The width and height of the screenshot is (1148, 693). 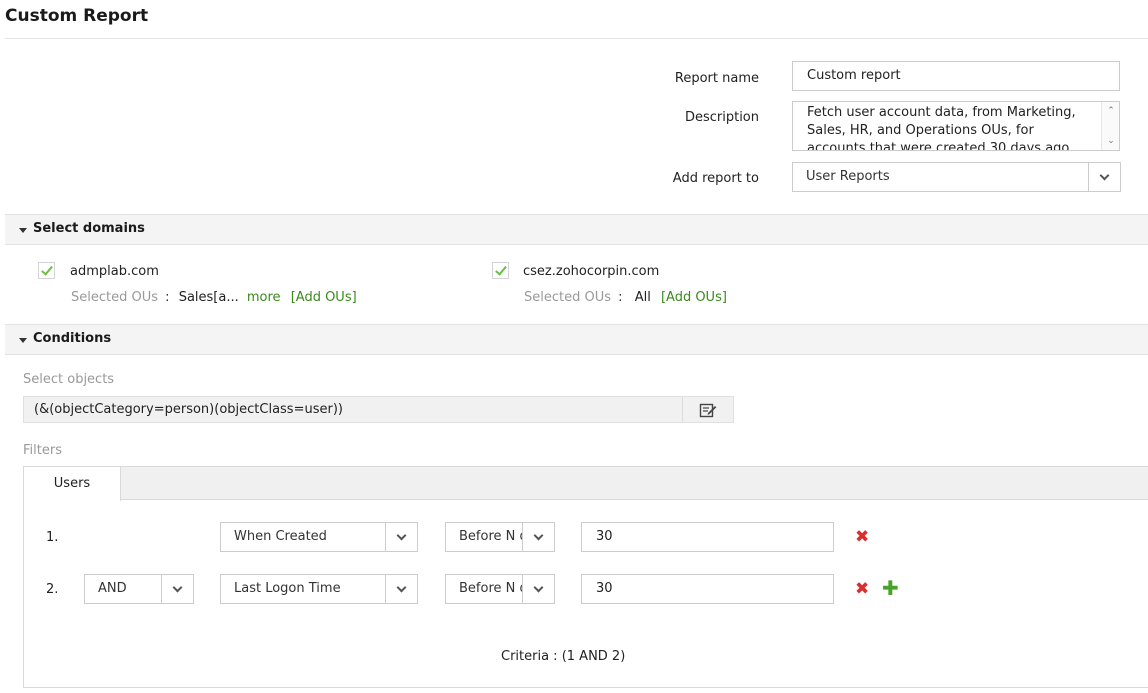 I want to click on filters-label: Filters, so click(x=42, y=450).